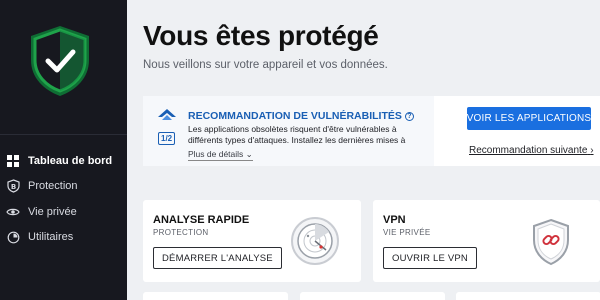 The width and height of the screenshot is (600, 300). I want to click on protection-b-icon: B, so click(13, 186).